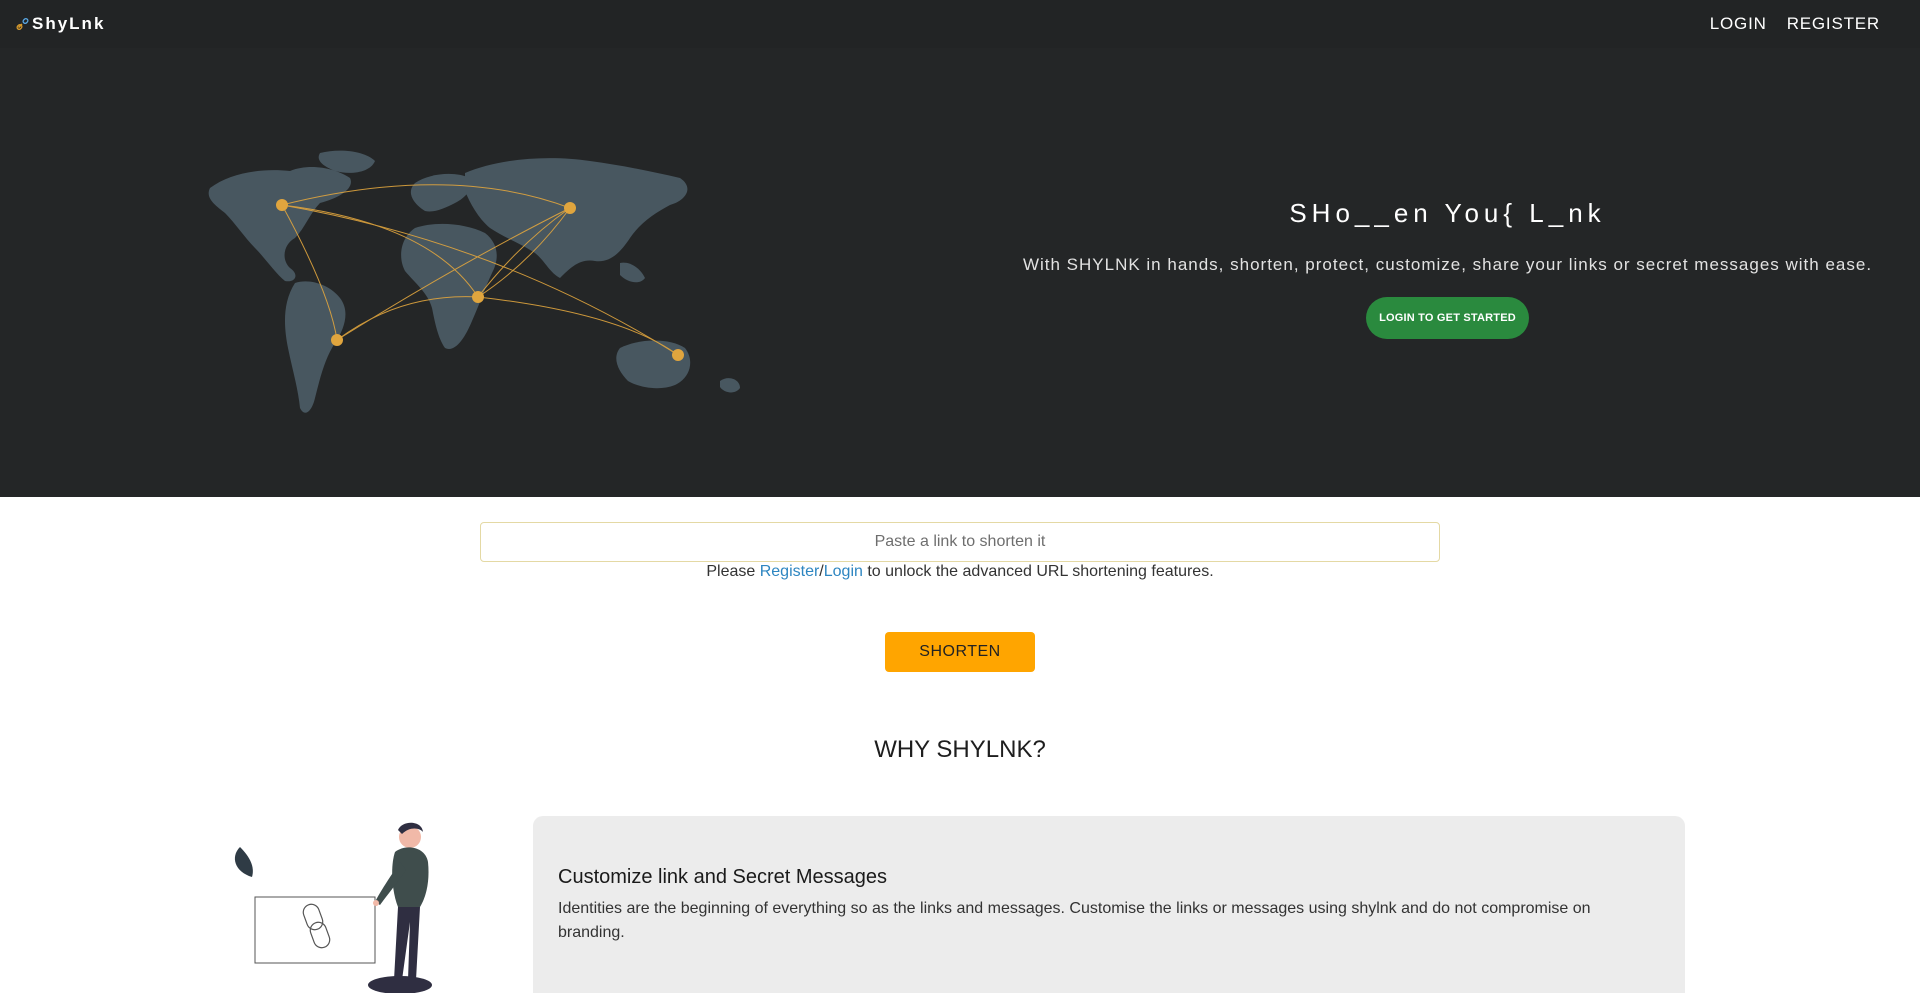  I want to click on login-to-get-started-button: LOGIN TO GET STARTED, so click(1447, 318).